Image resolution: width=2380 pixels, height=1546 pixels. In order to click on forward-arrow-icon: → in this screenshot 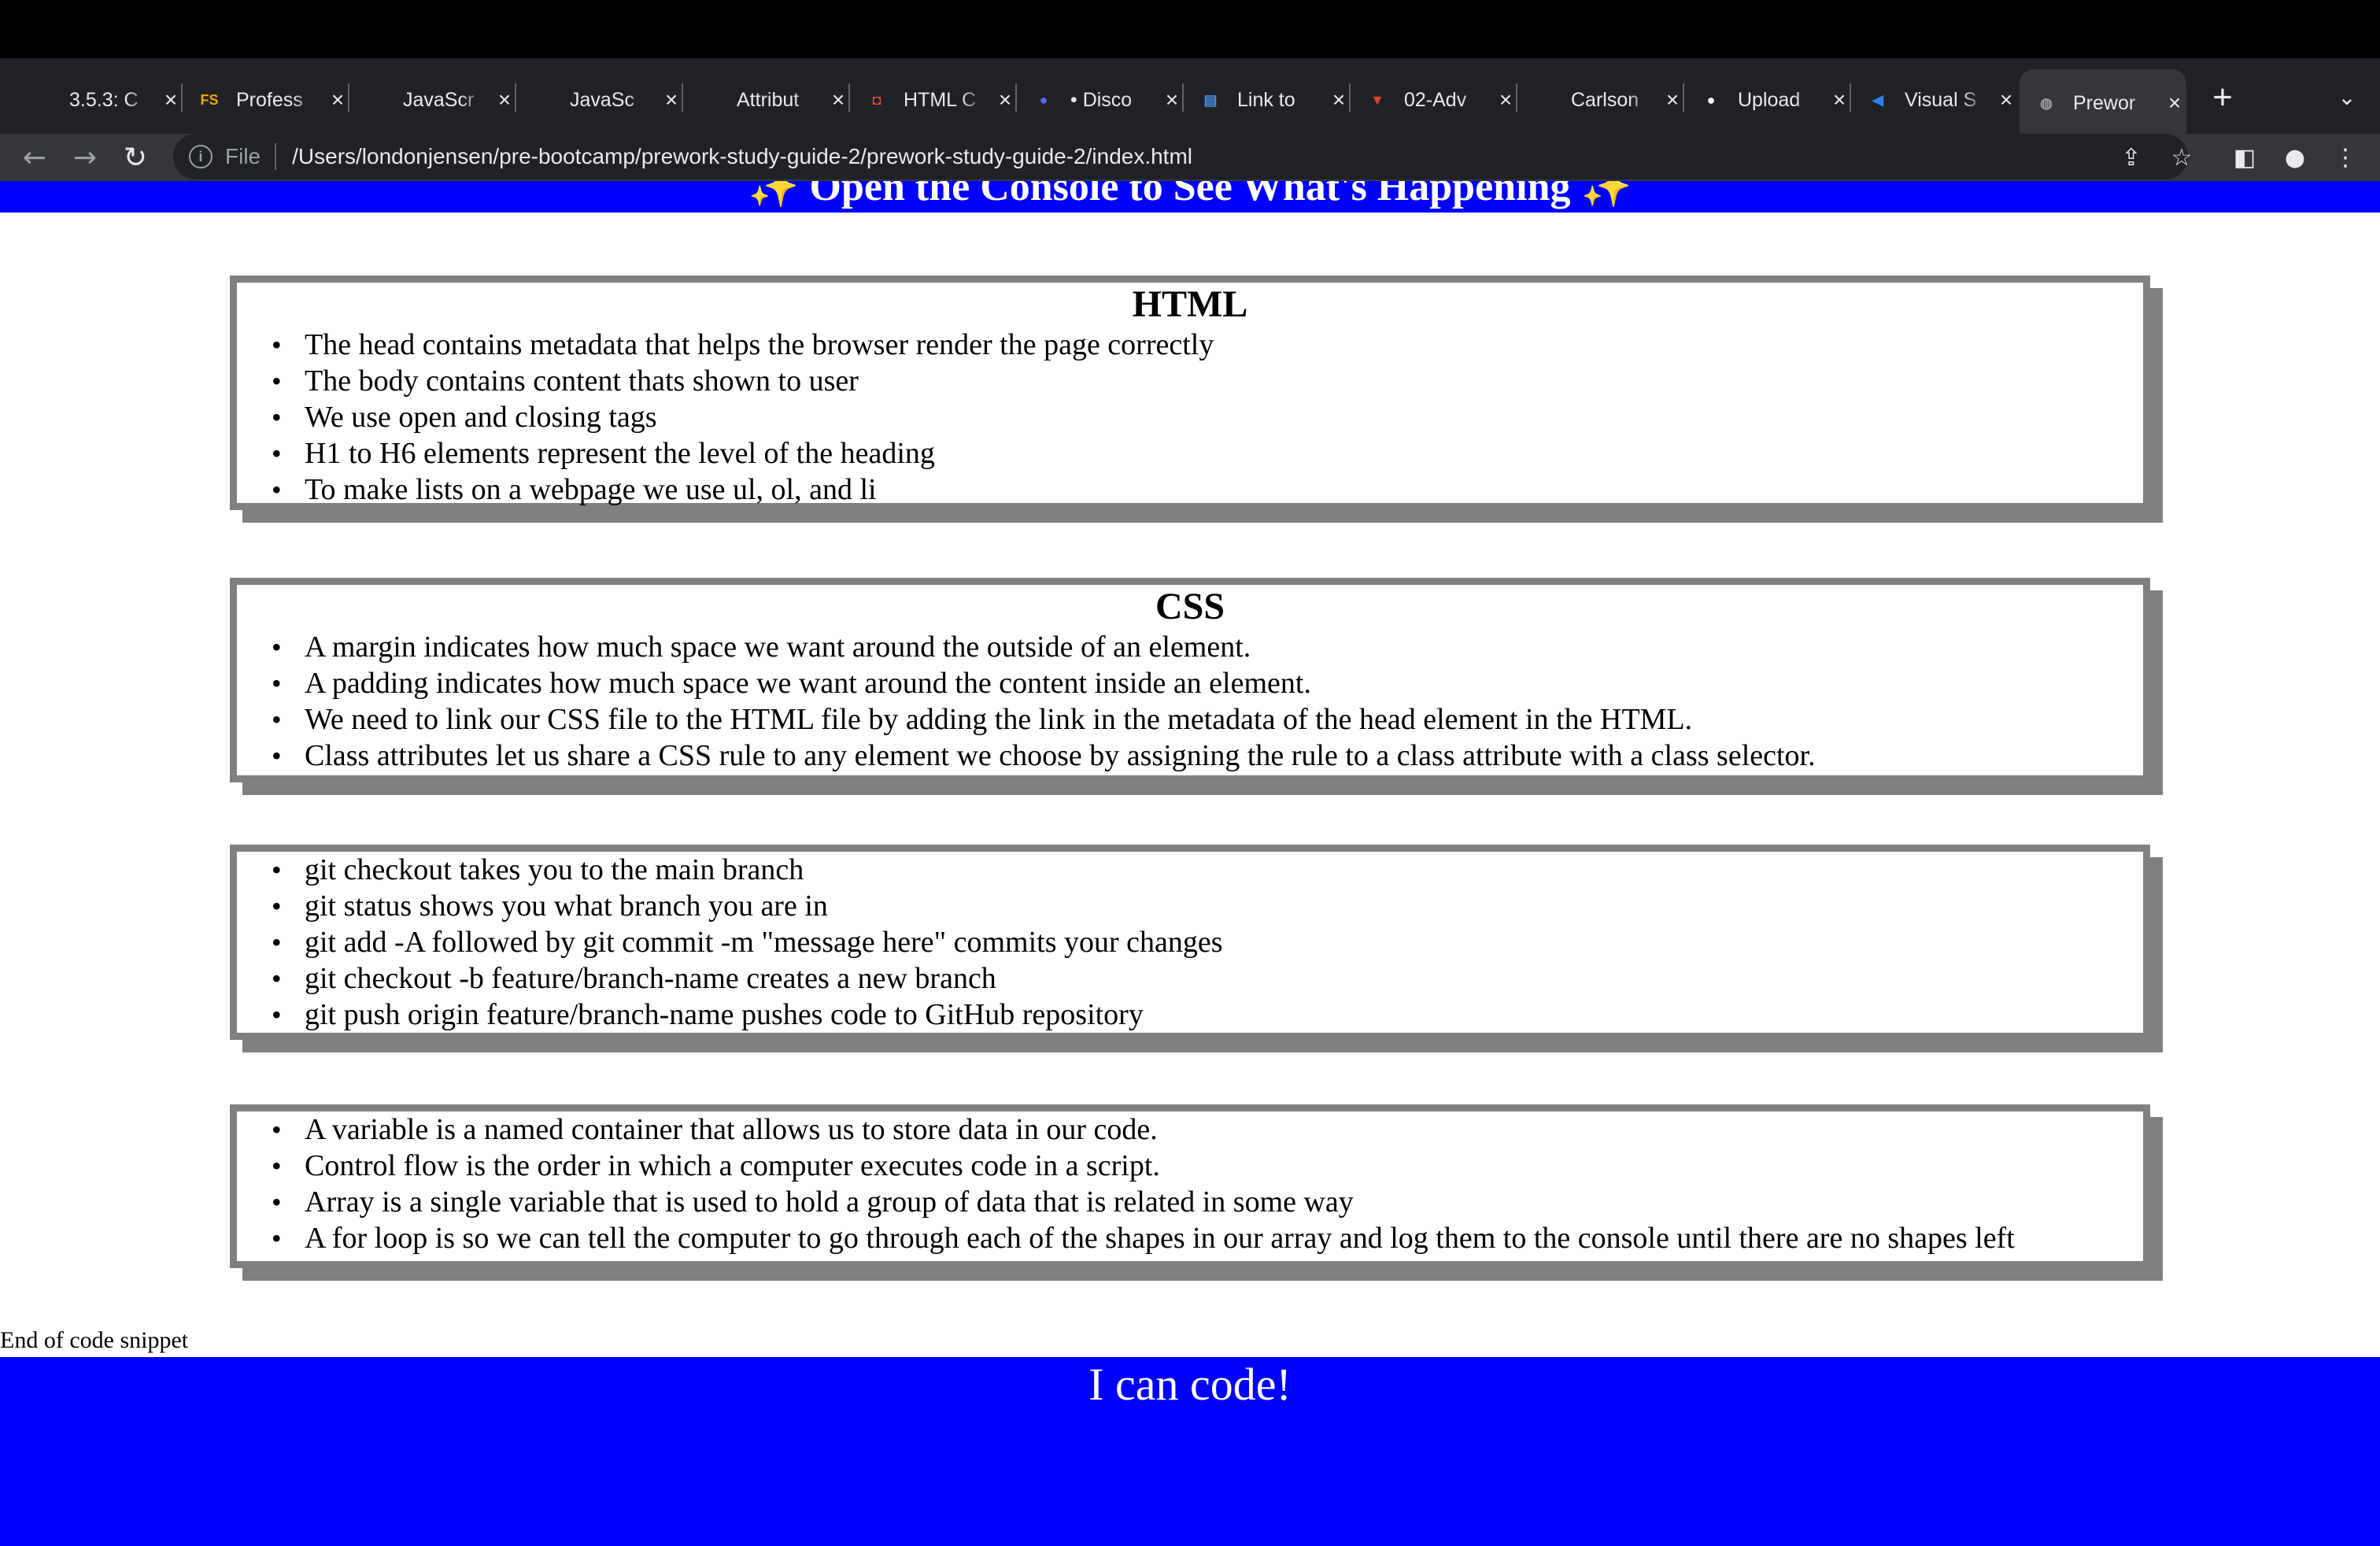, I will do `click(85, 157)`.